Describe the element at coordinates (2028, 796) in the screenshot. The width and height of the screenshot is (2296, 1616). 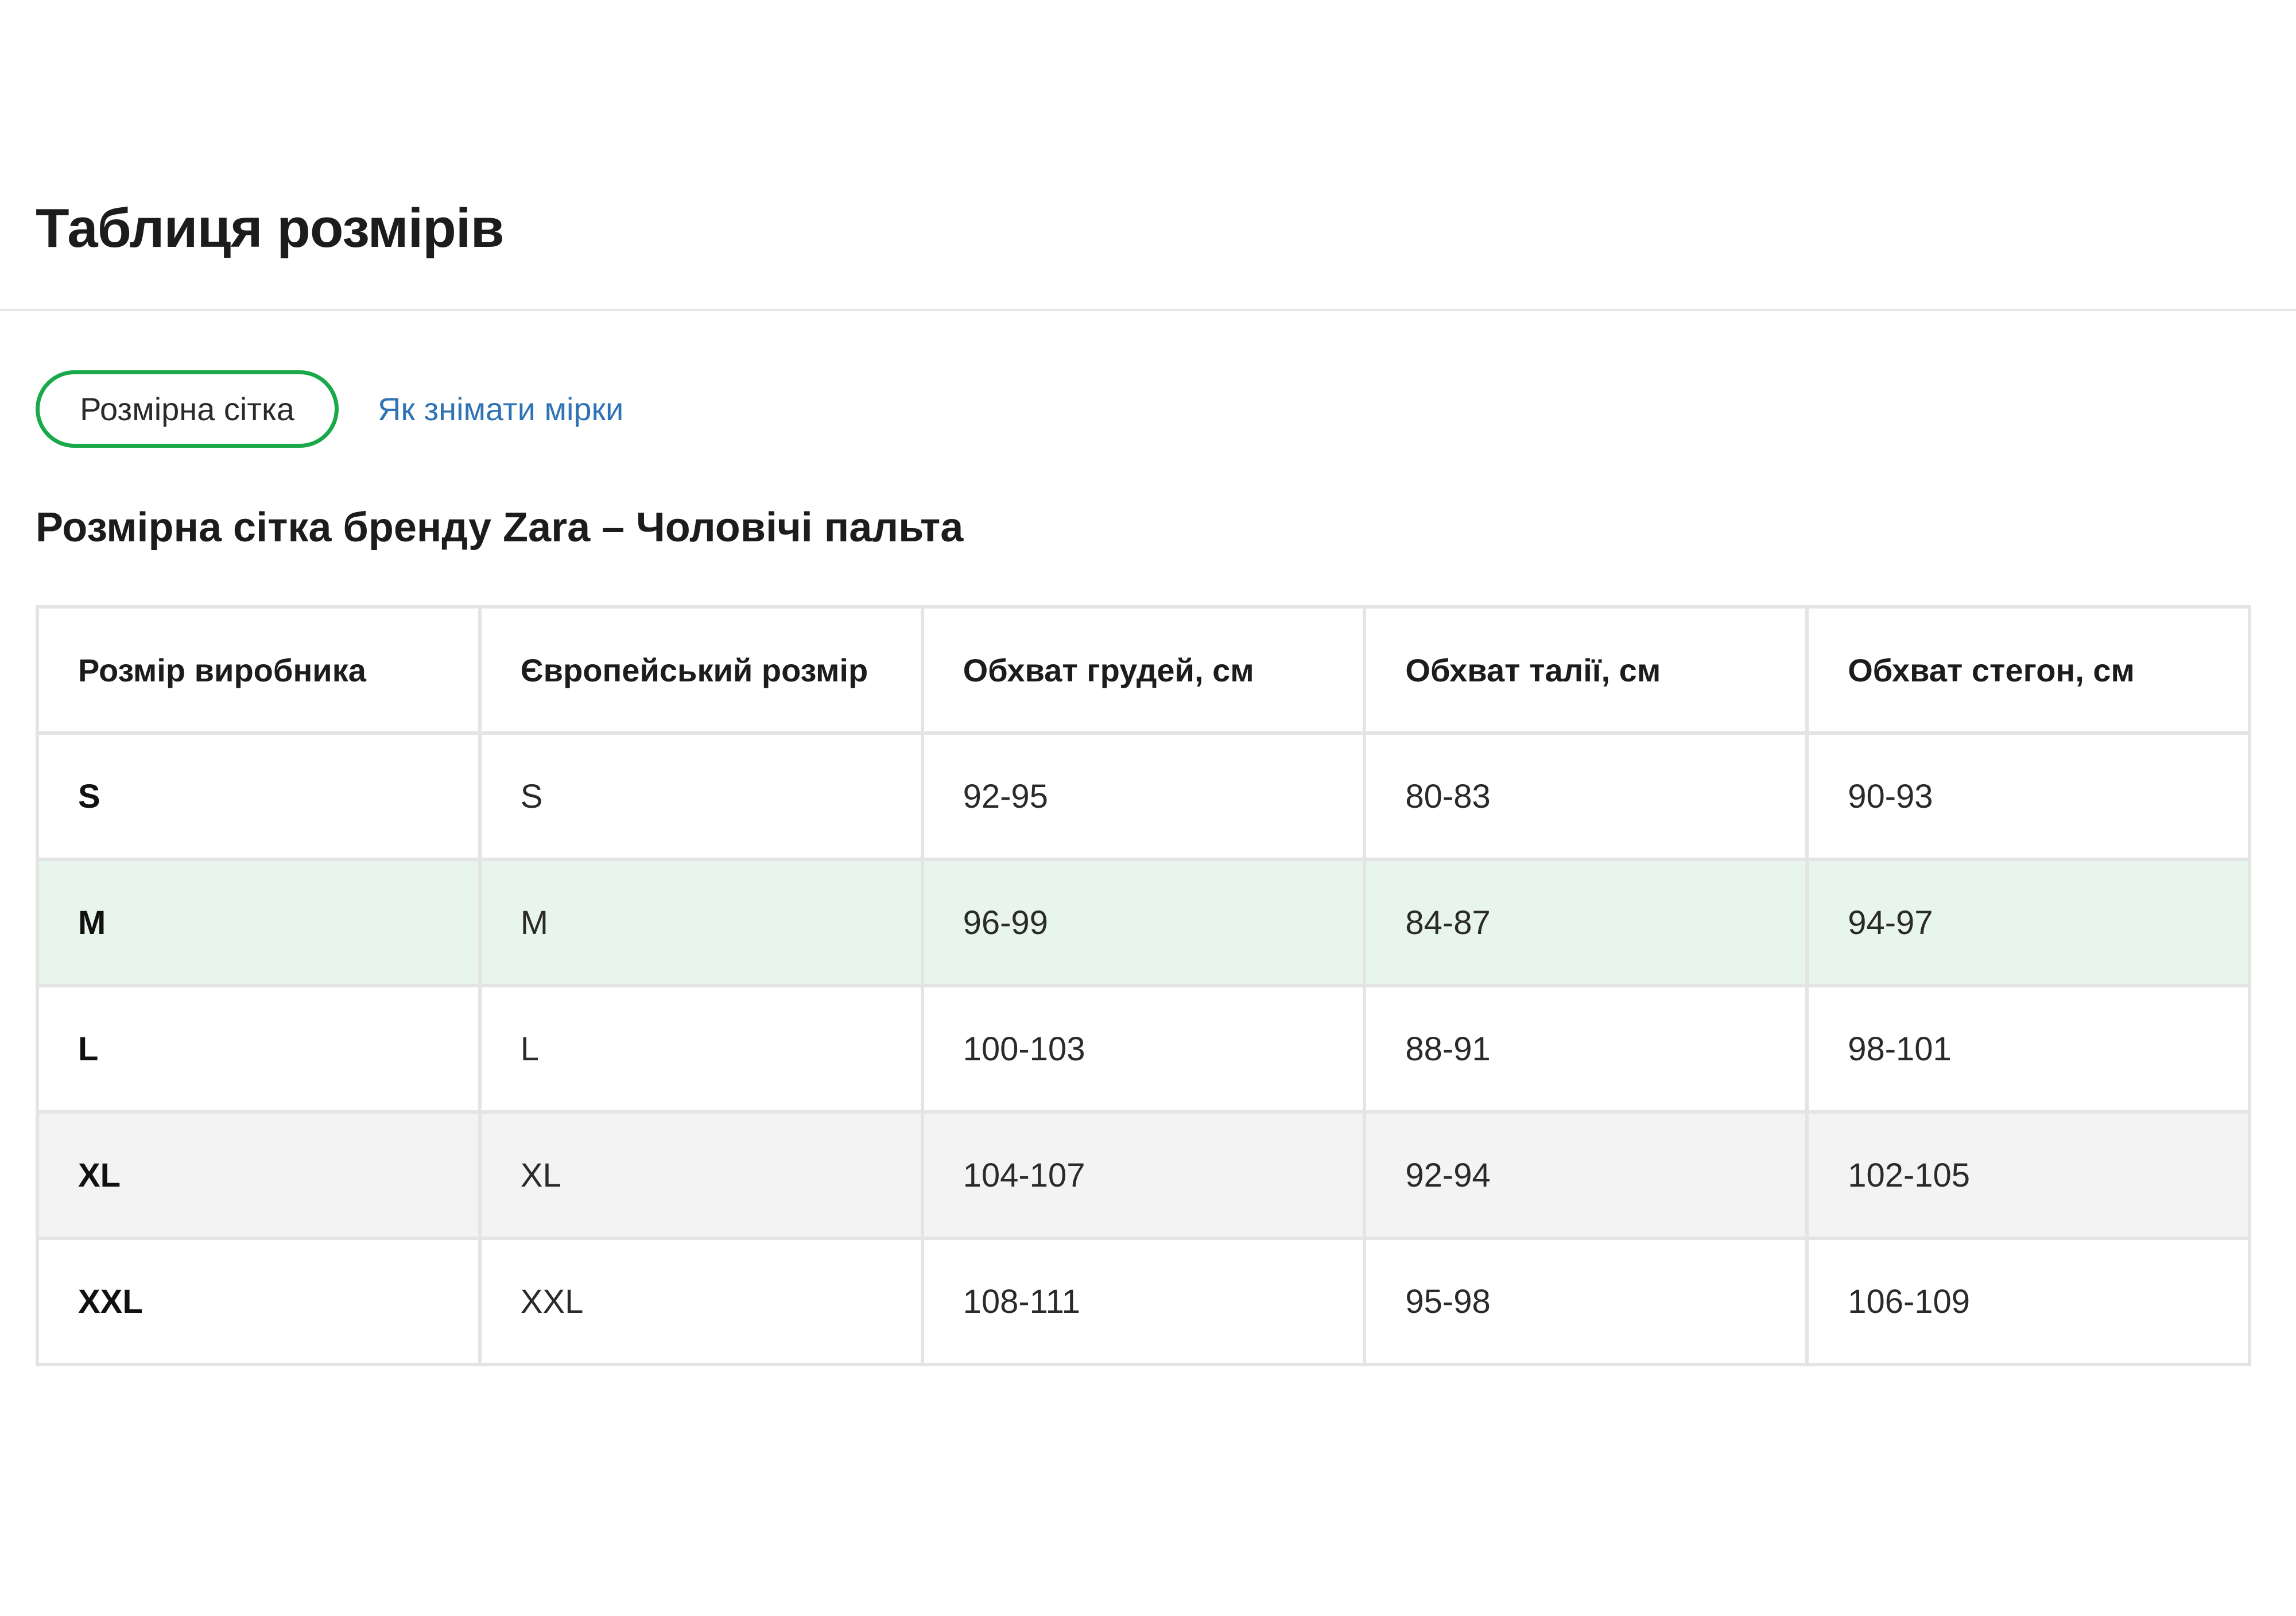
I see `table-cell: 90-93` at that location.